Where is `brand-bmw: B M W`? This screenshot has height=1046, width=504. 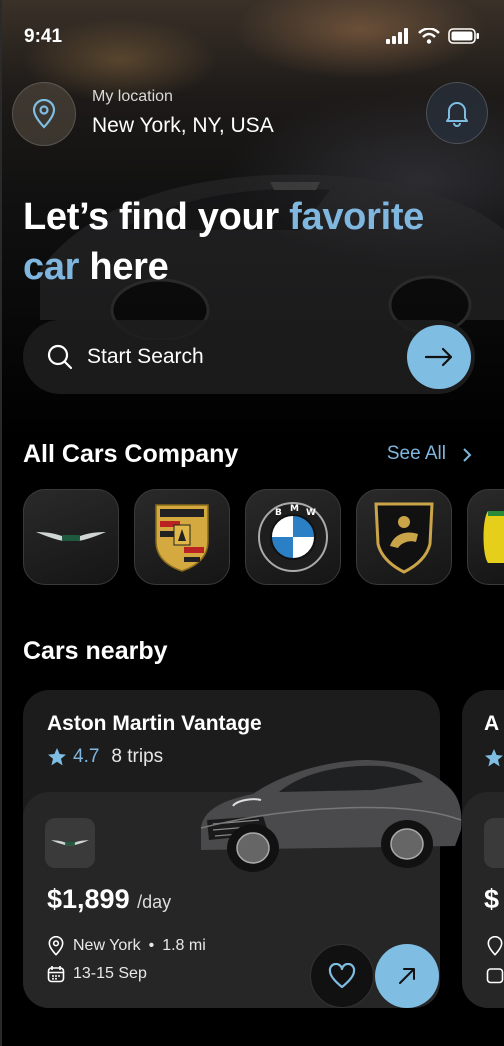 brand-bmw: B M W is located at coordinates (293, 537).